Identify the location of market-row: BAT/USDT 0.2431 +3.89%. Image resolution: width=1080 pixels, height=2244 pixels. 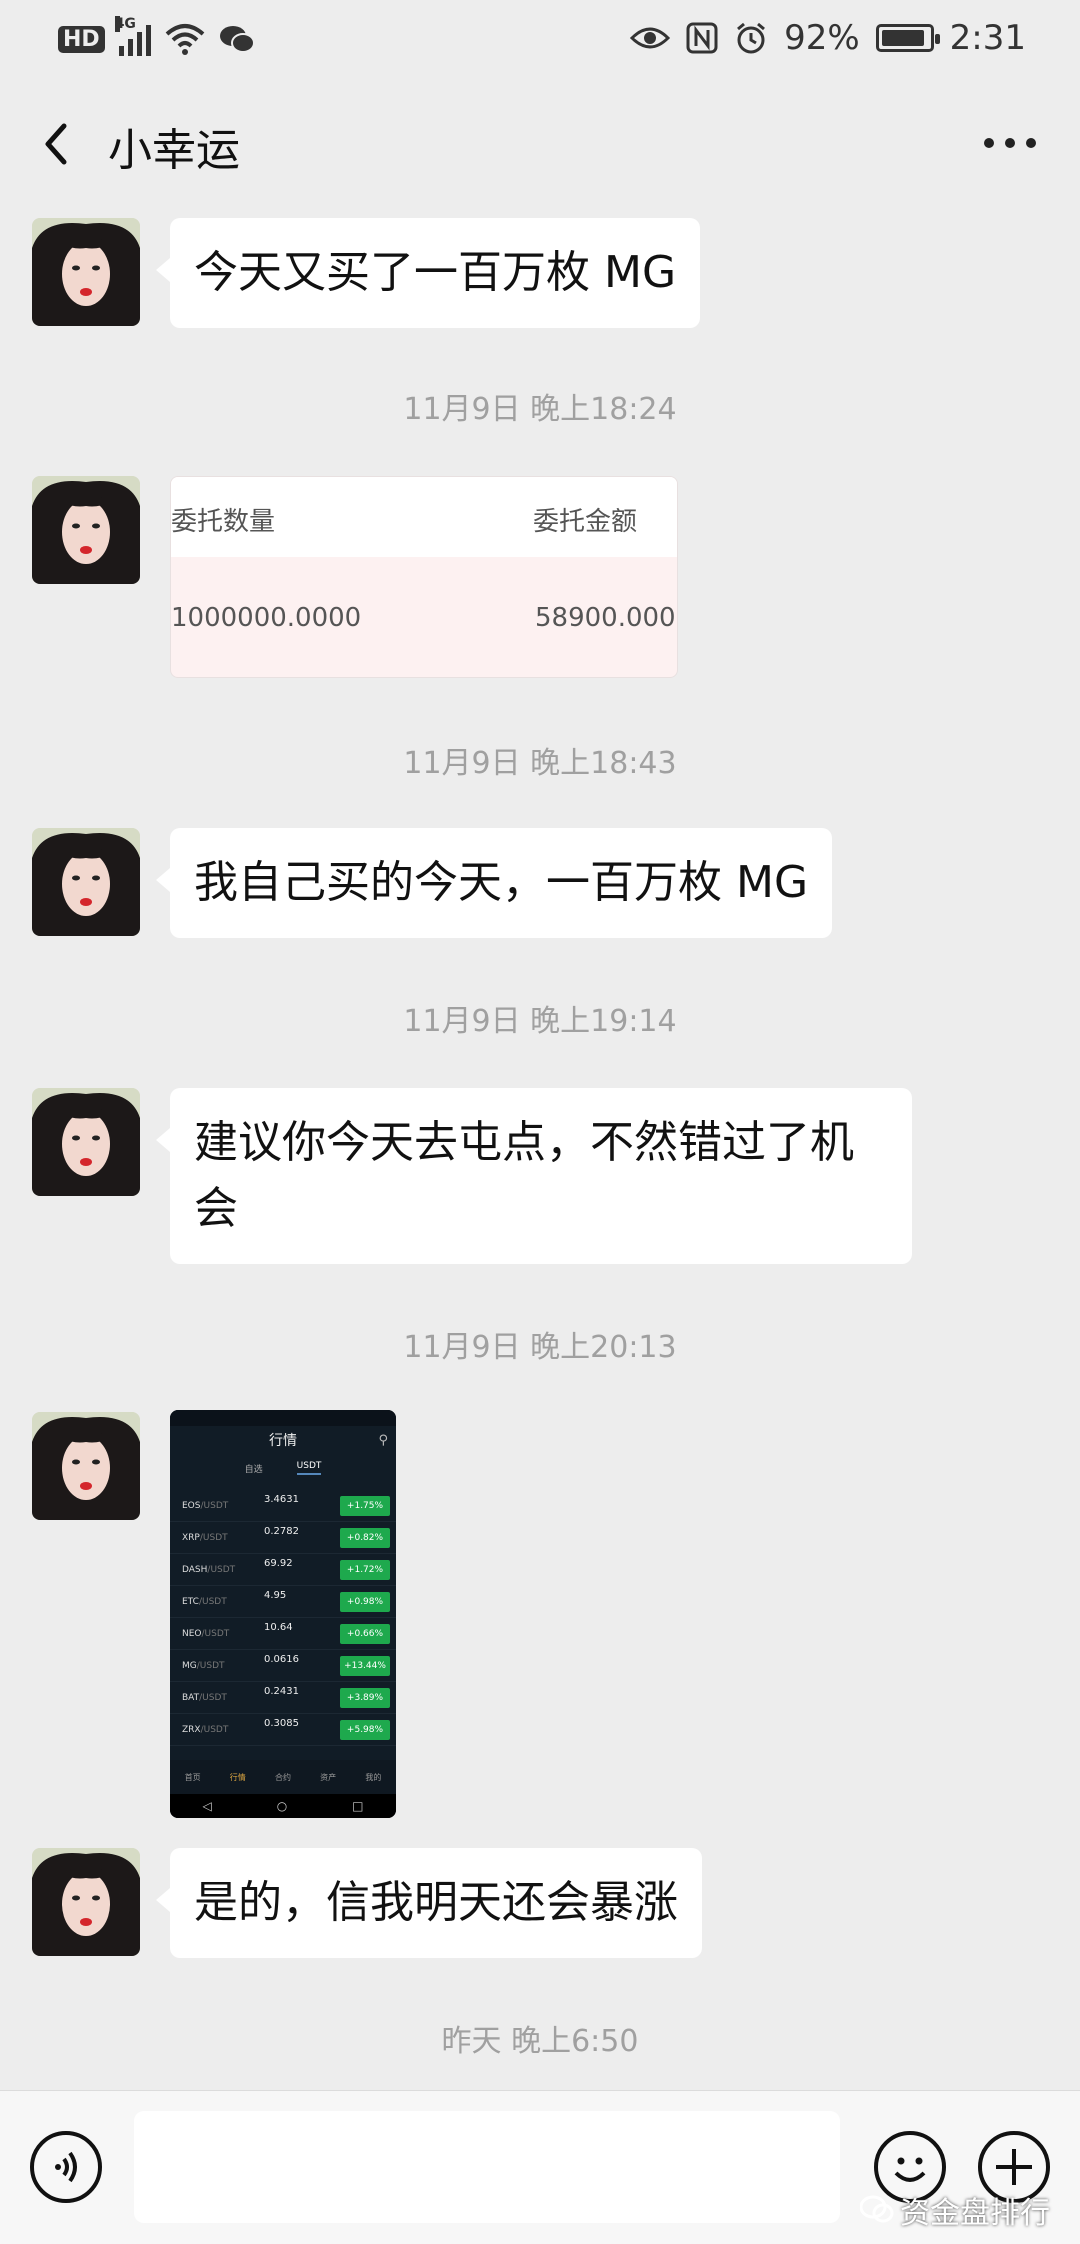
(283, 1698).